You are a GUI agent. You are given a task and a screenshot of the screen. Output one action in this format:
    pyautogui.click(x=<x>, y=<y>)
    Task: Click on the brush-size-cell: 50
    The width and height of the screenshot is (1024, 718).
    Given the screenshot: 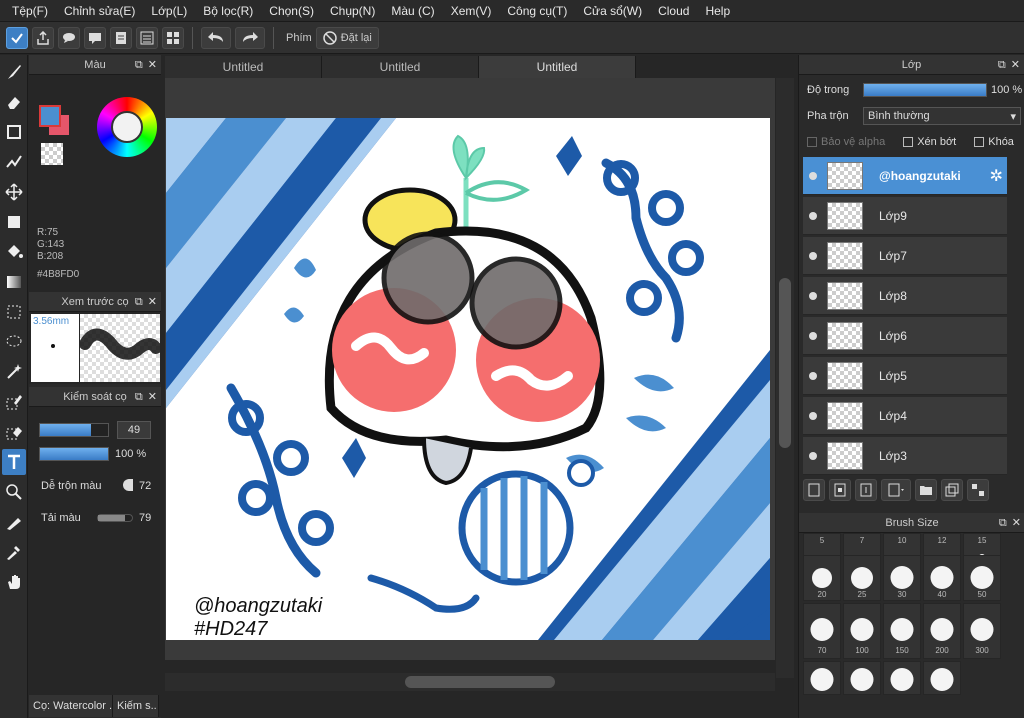 What is the action you would take?
    pyautogui.click(x=982, y=578)
    